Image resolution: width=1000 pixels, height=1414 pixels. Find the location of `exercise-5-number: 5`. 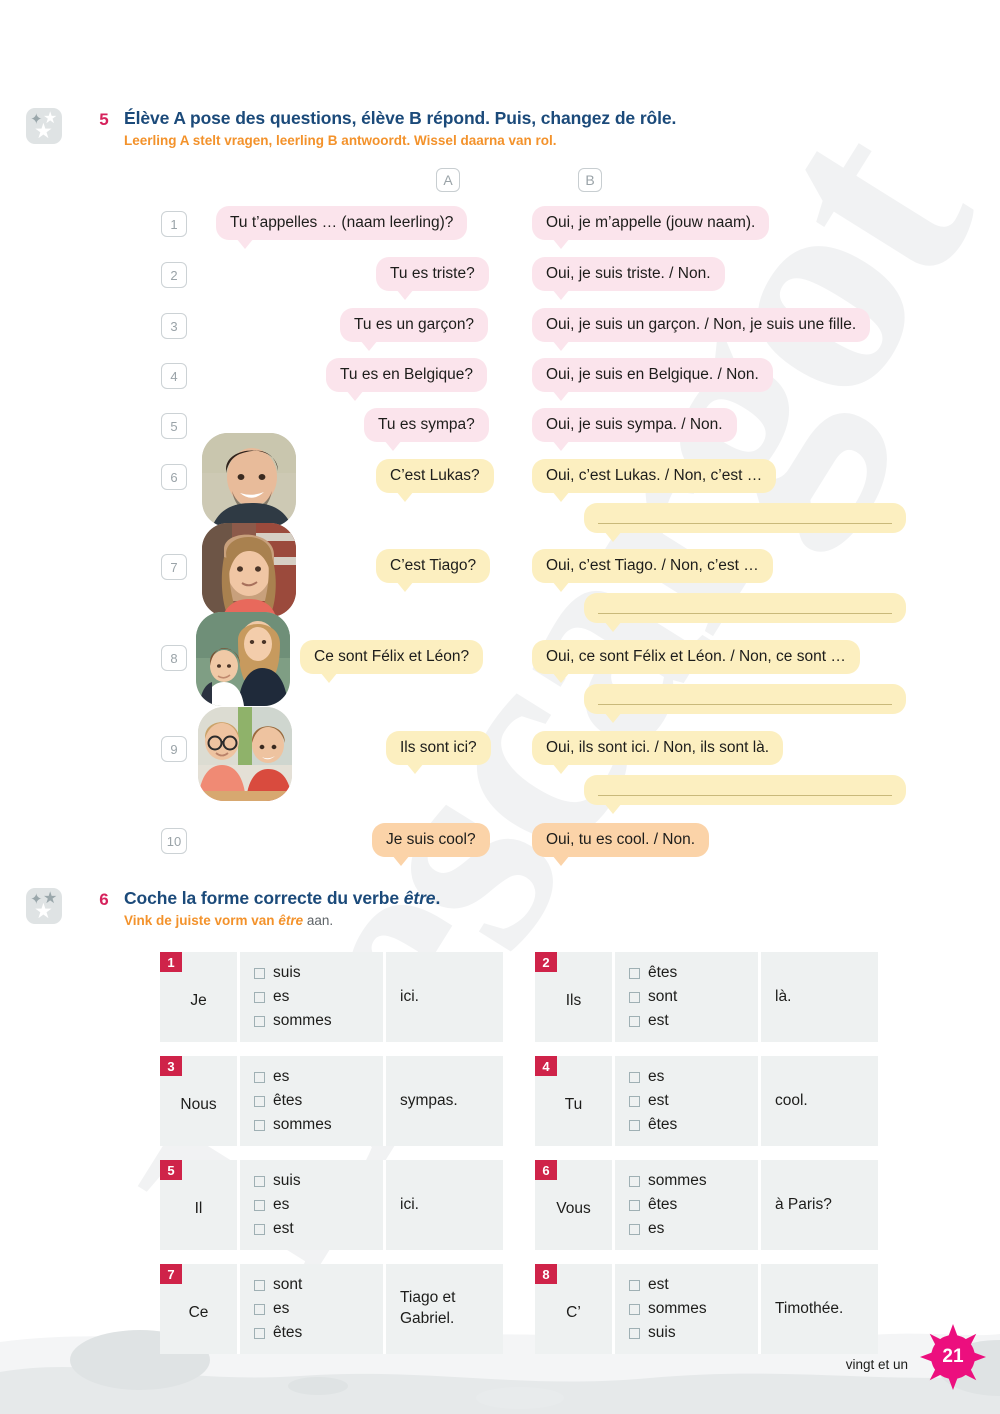

exercise-5-number: 5 is located at coordinates (104, 119).